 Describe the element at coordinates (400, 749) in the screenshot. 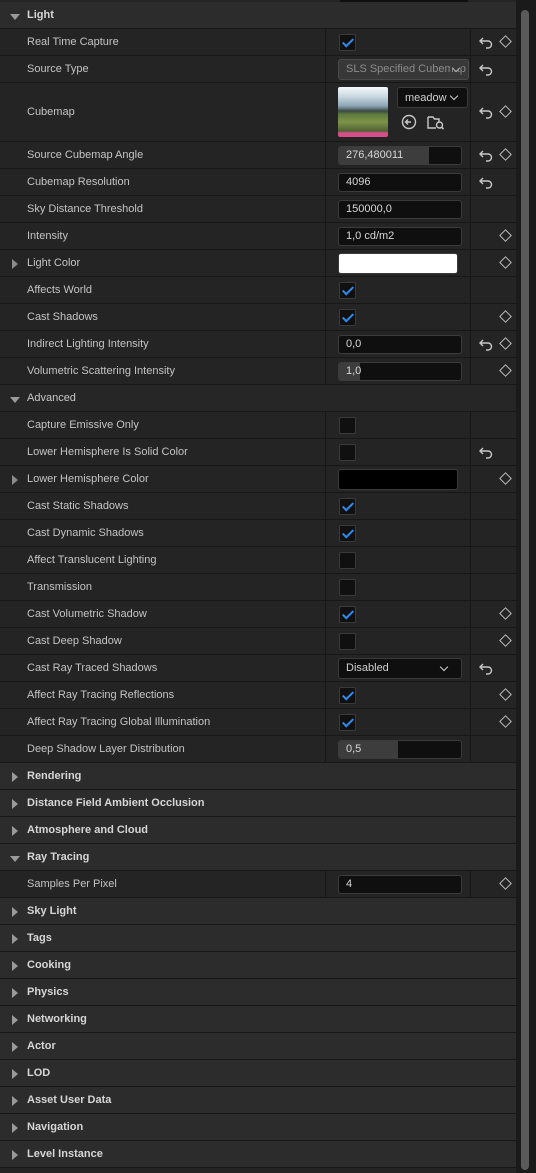

I see `deep-shadow-layer-distribution-slider: 0,5` at that location.